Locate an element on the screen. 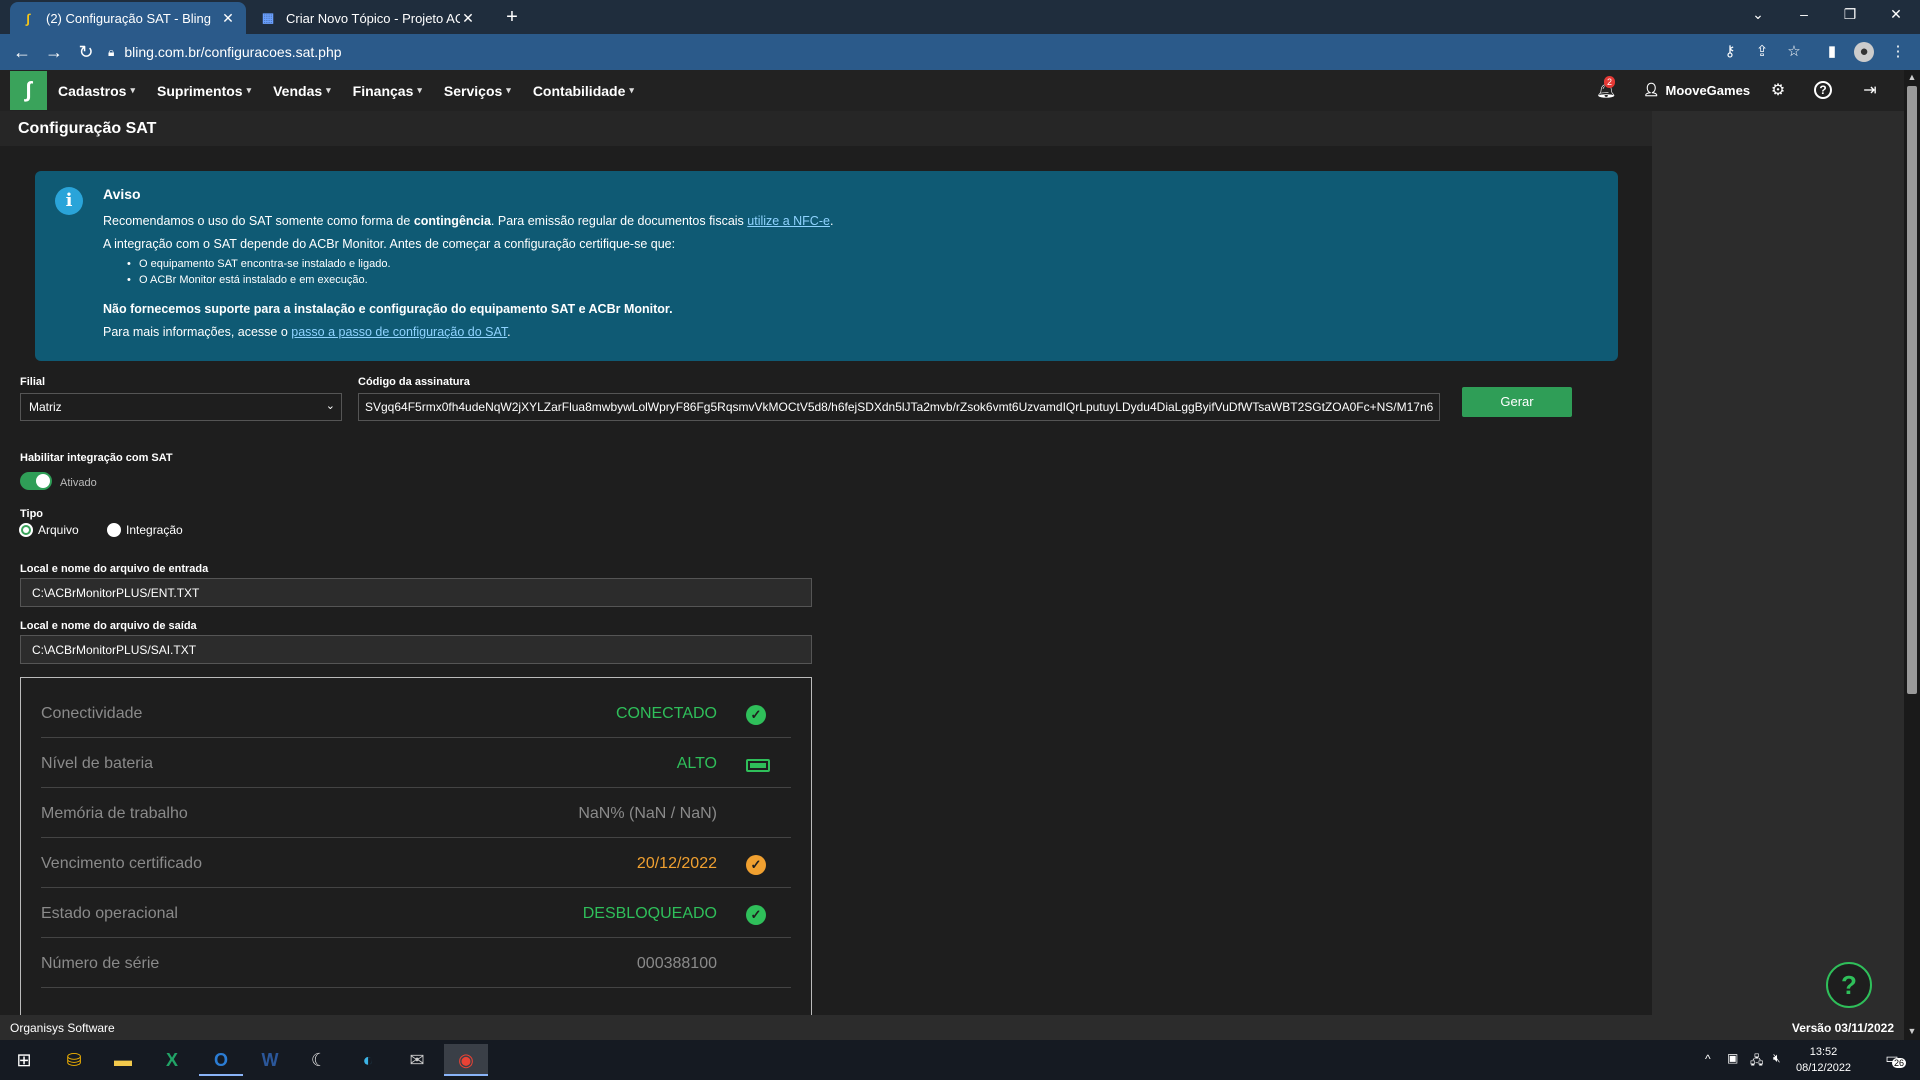  file-explorer-icon: ▬ is located at coordinates (123, 1060).